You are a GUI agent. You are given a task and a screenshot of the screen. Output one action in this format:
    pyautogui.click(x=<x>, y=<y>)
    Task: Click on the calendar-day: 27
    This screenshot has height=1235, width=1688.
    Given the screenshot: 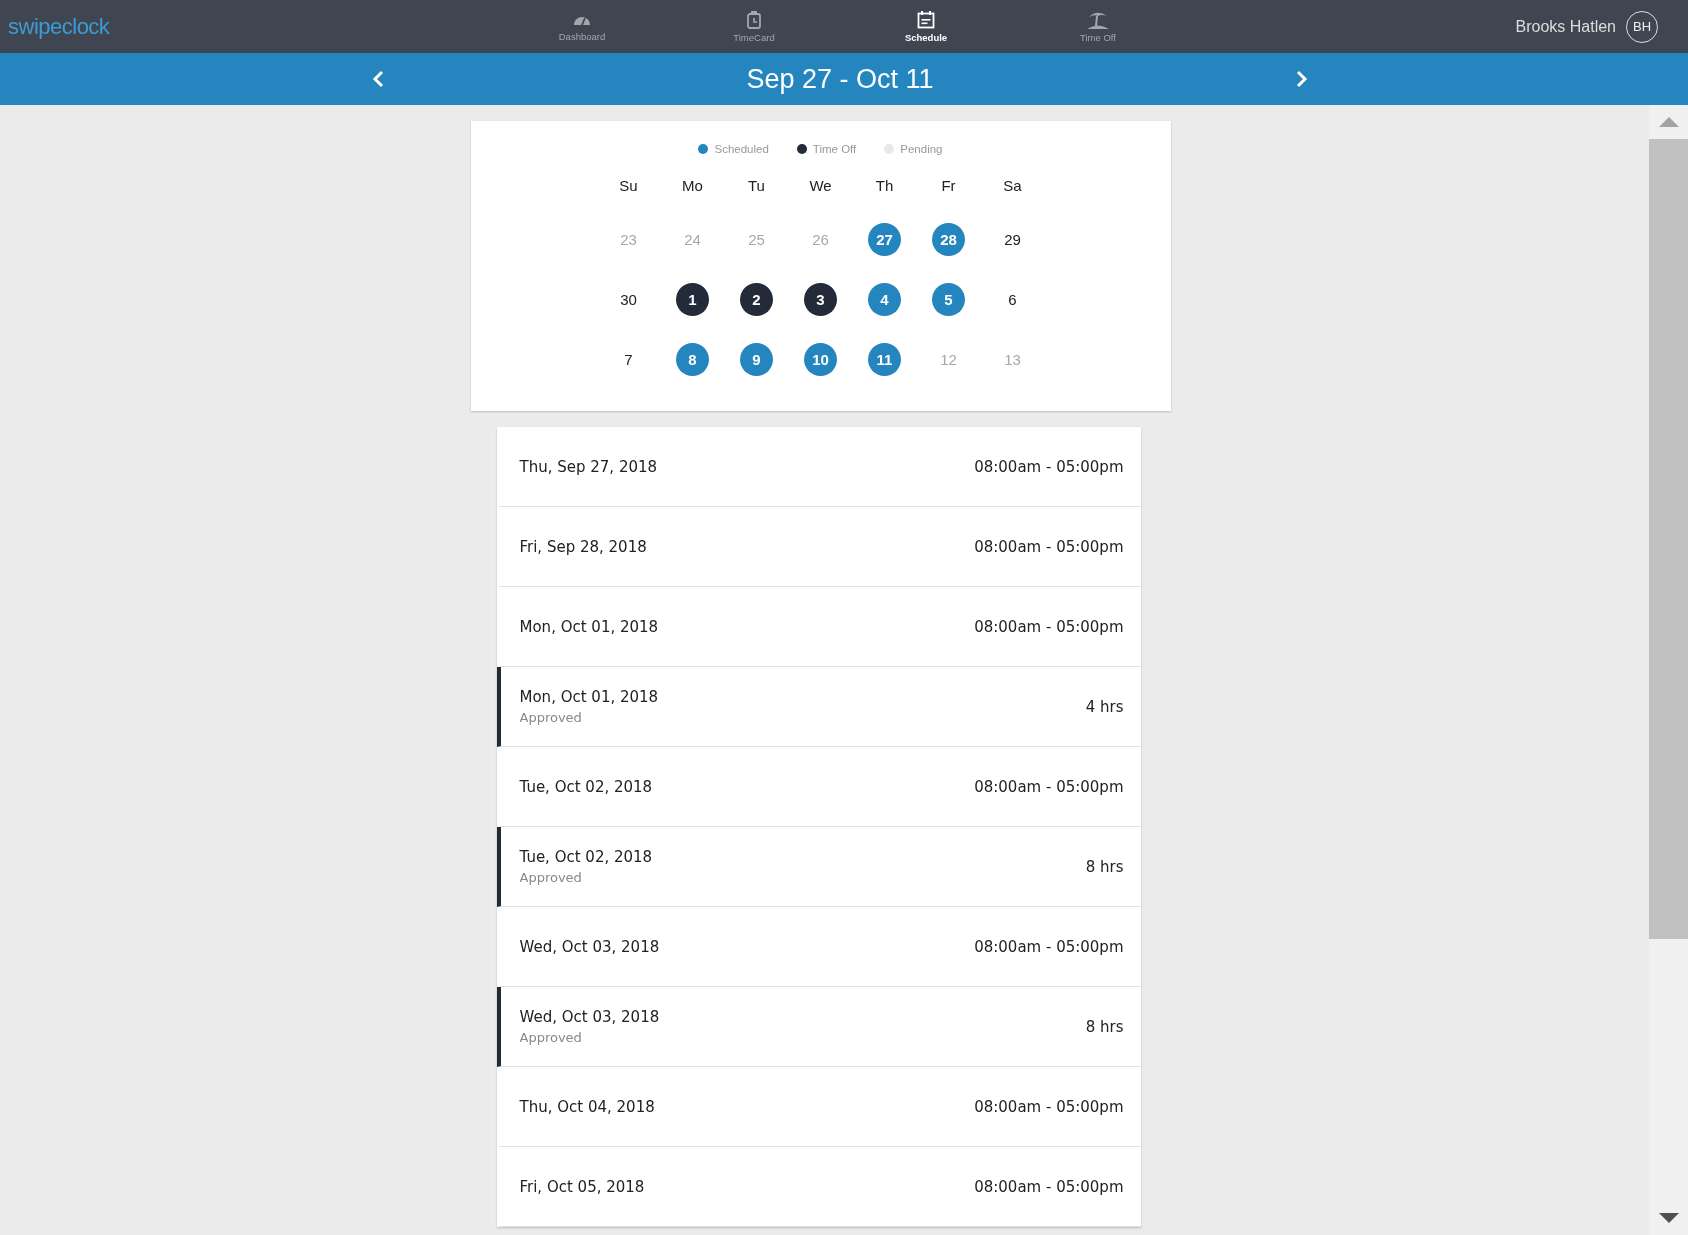 What is the action you would take?
    pyautogui.click(x=884, y=239)
    